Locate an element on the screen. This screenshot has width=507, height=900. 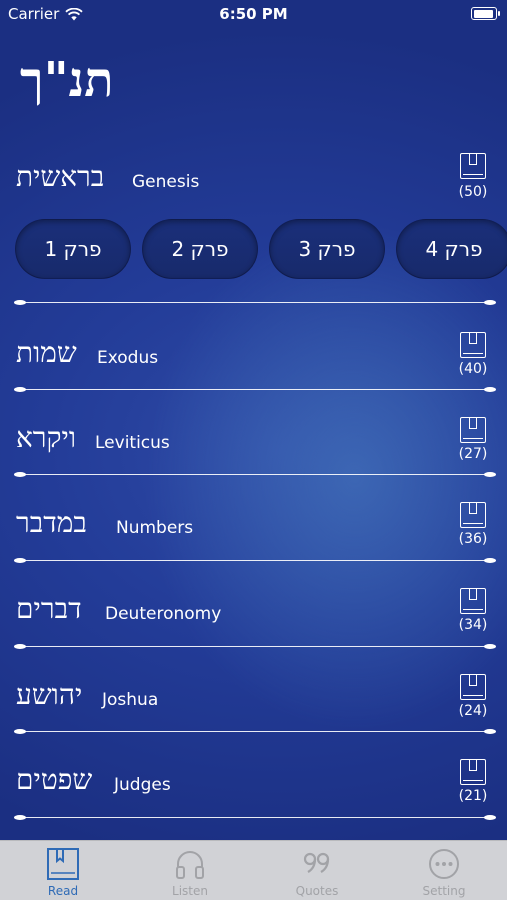
book-row-genesis: בראשית Genesis (50) is located at coordinates (253, 180).